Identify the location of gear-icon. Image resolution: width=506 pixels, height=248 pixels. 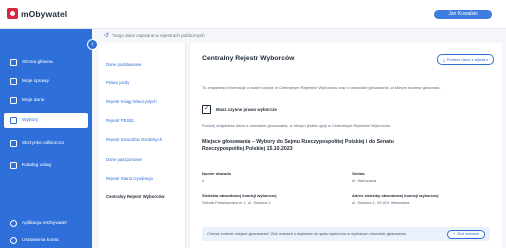
(13, 240).